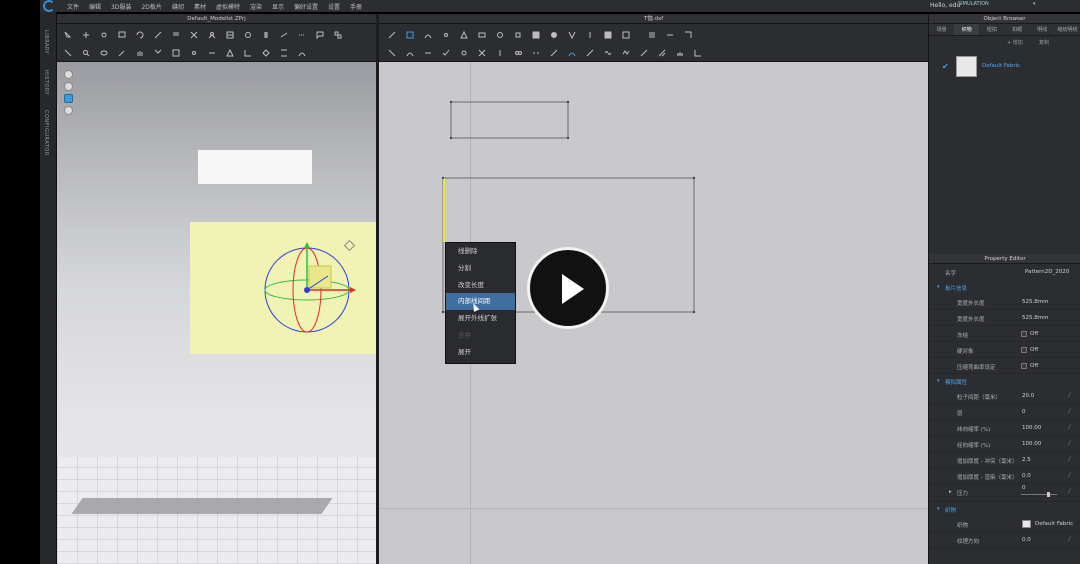 The width and height of the screenshot is (1080, 564). What do you see at coordinates (86, 35) in the screenshot?
I see `move-tool-icon` at bounding box center [86, 35].